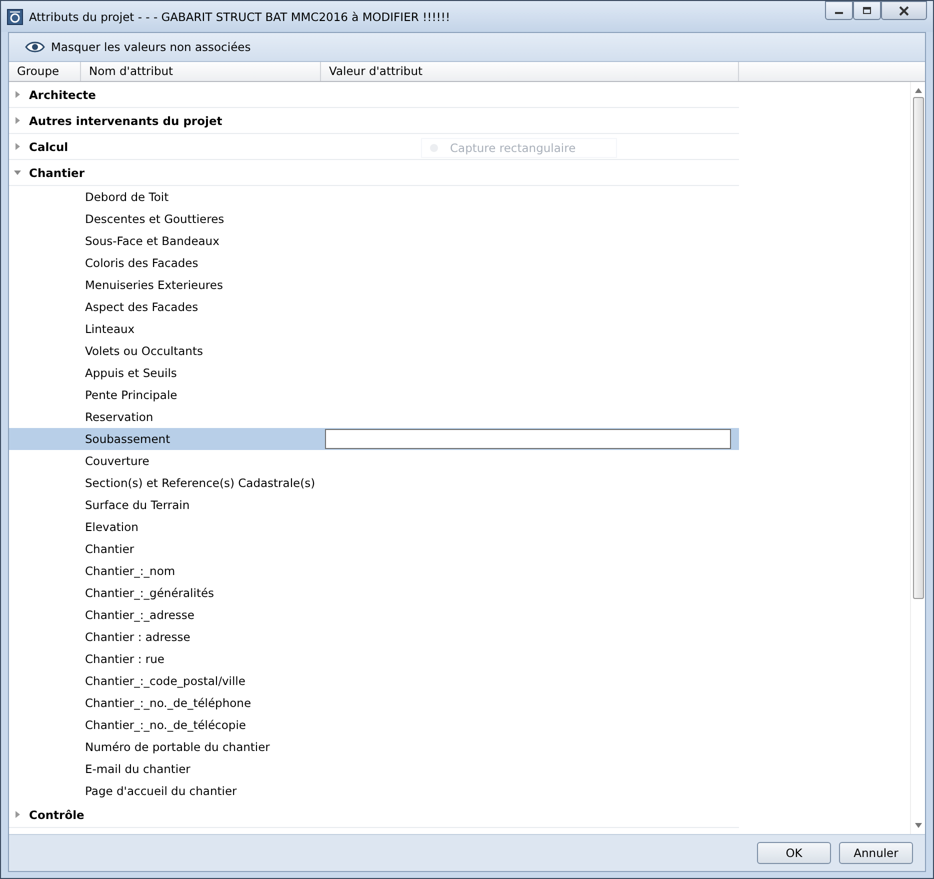  What do you see at coordinates (918, 90) in the screenshot?
I see `scroll-up-icon` at bounding box center [918, 90].